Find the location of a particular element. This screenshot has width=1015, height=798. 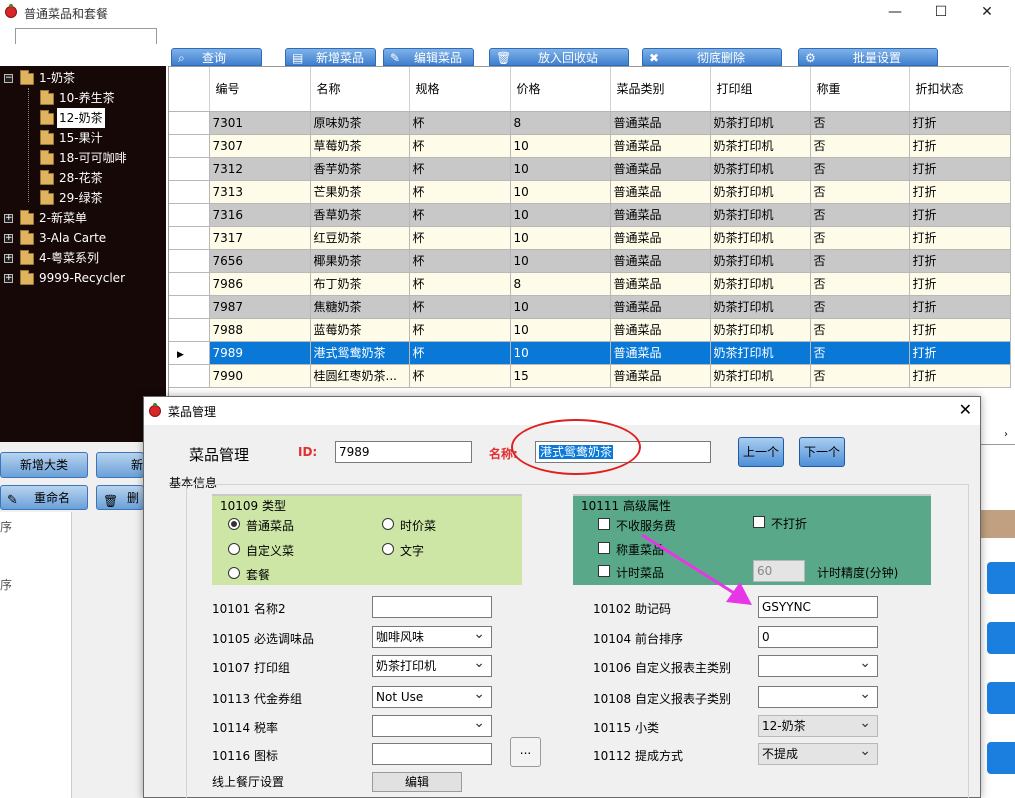

column-header: 编号 is located at coordinates (260, 89).